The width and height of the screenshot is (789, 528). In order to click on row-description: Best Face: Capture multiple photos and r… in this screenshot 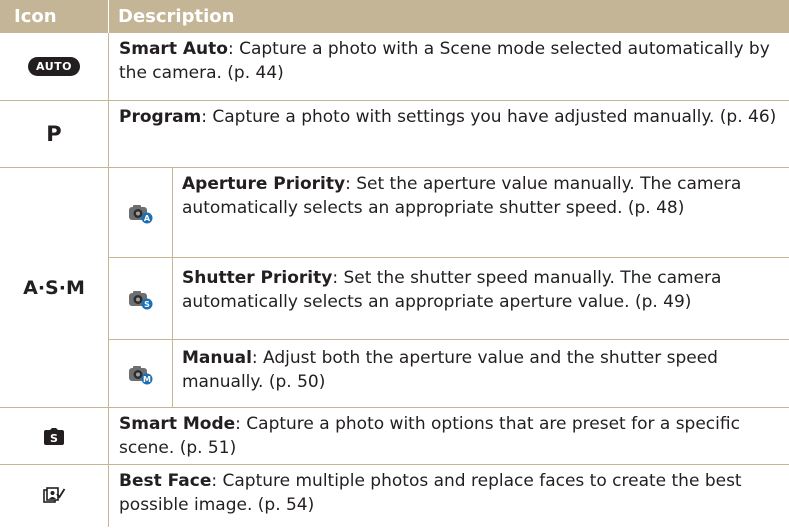, I will do `click(450, 493)`.